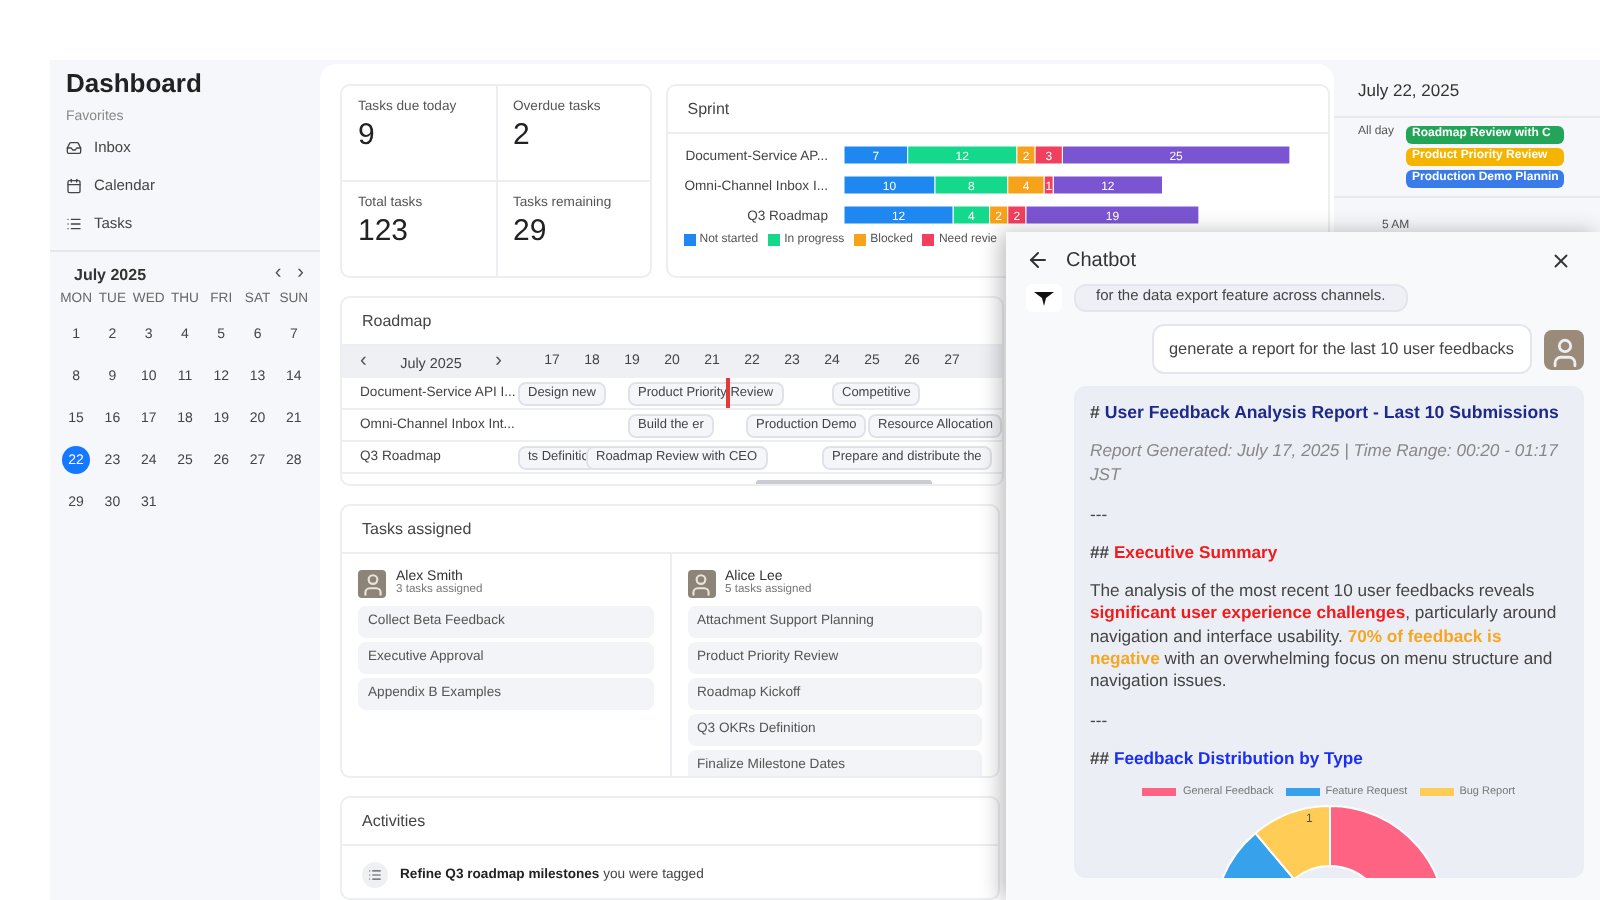 This screenshot has height=900, width=1600. I want to click on close-button, so click(1561, 260).